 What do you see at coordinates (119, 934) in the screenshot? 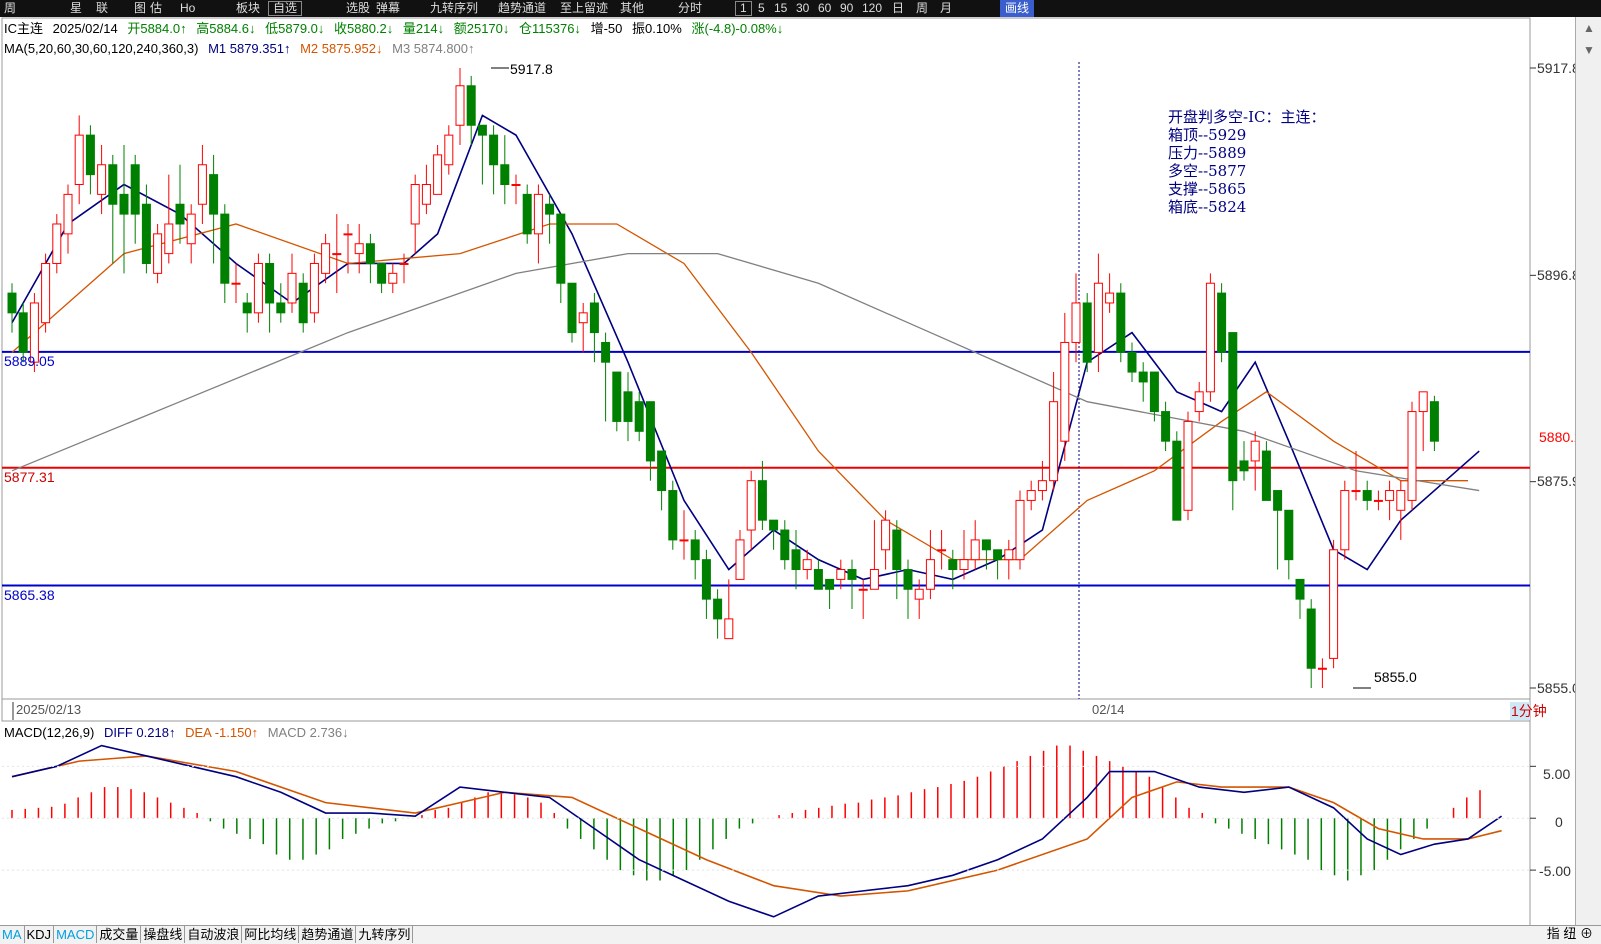
I see `tab-volume: 成交量` at bounding box center [119, 934].